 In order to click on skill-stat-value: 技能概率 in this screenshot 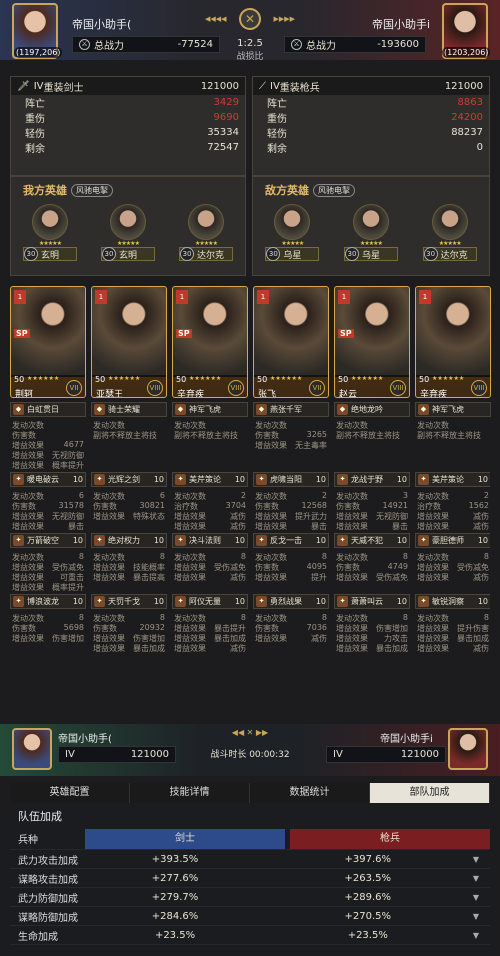, I will do `click(149, 567)`.